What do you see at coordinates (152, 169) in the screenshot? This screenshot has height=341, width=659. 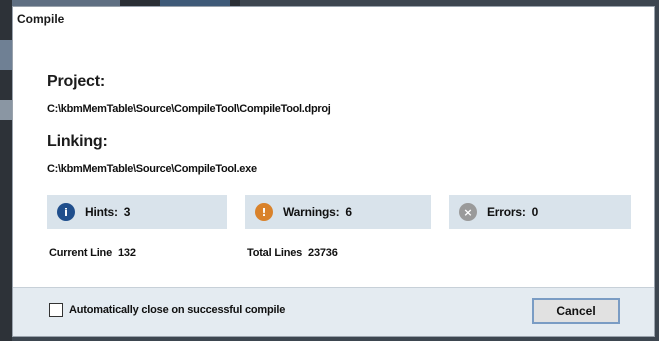 I see `linking-path: C:\kbmMemTable\Source\CompileTool.exe` at bounding box center [152, 169].